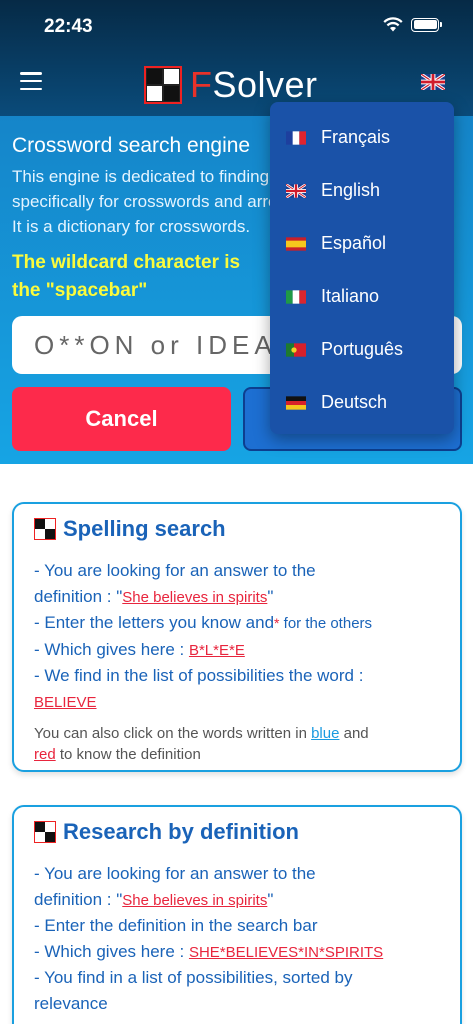 This screenshot has height=1024, width=473. I want to click on language-item-es: Español, so click(362, 243).